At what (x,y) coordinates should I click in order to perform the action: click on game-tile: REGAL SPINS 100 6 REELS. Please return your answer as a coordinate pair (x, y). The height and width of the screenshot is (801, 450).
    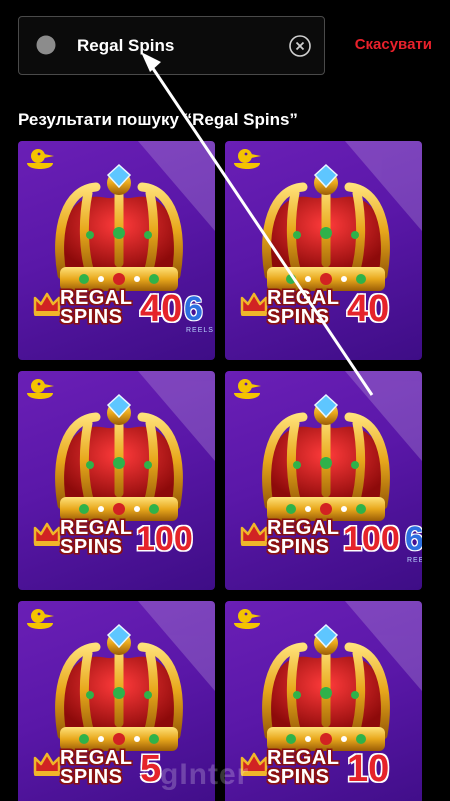
    Looking at the image, I should click on (323, 480).